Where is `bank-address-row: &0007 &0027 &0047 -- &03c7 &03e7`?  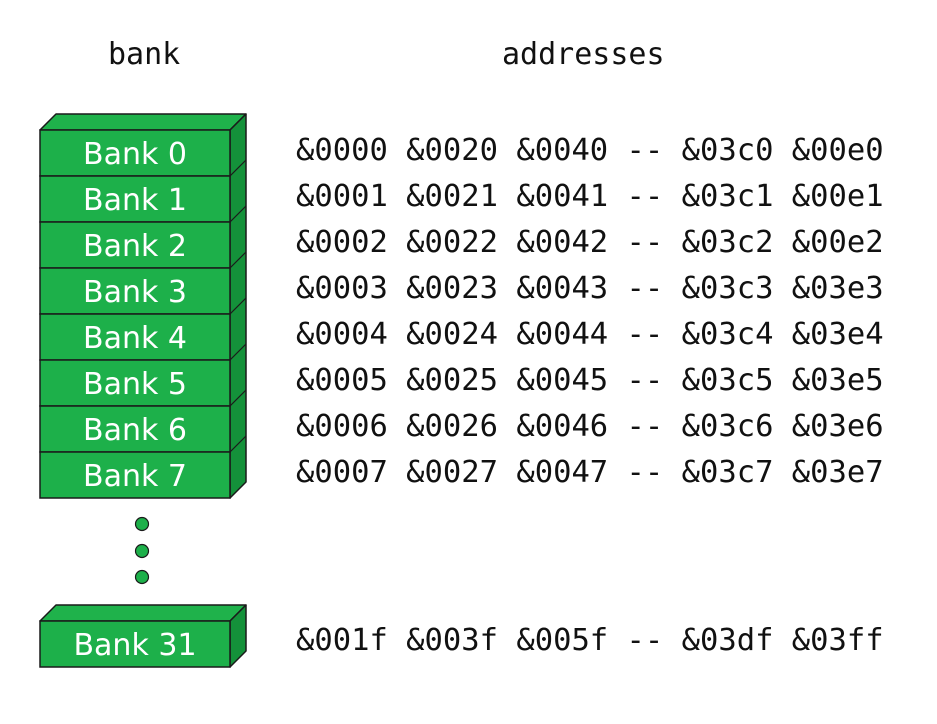
bank-address-row: &0007 &0027 &0047 -- &03c7 &03e7 is located at coordinates (590, 472).